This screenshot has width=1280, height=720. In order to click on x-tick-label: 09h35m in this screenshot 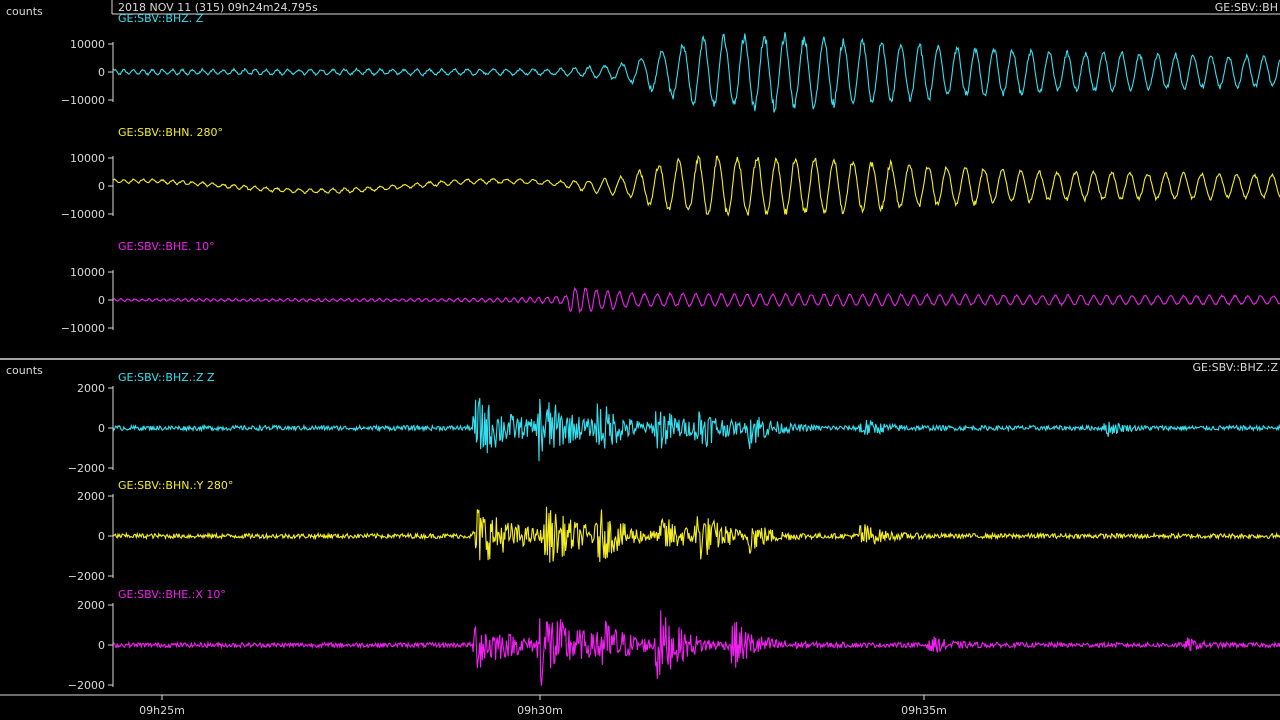, I will do `click(924, 710)`.